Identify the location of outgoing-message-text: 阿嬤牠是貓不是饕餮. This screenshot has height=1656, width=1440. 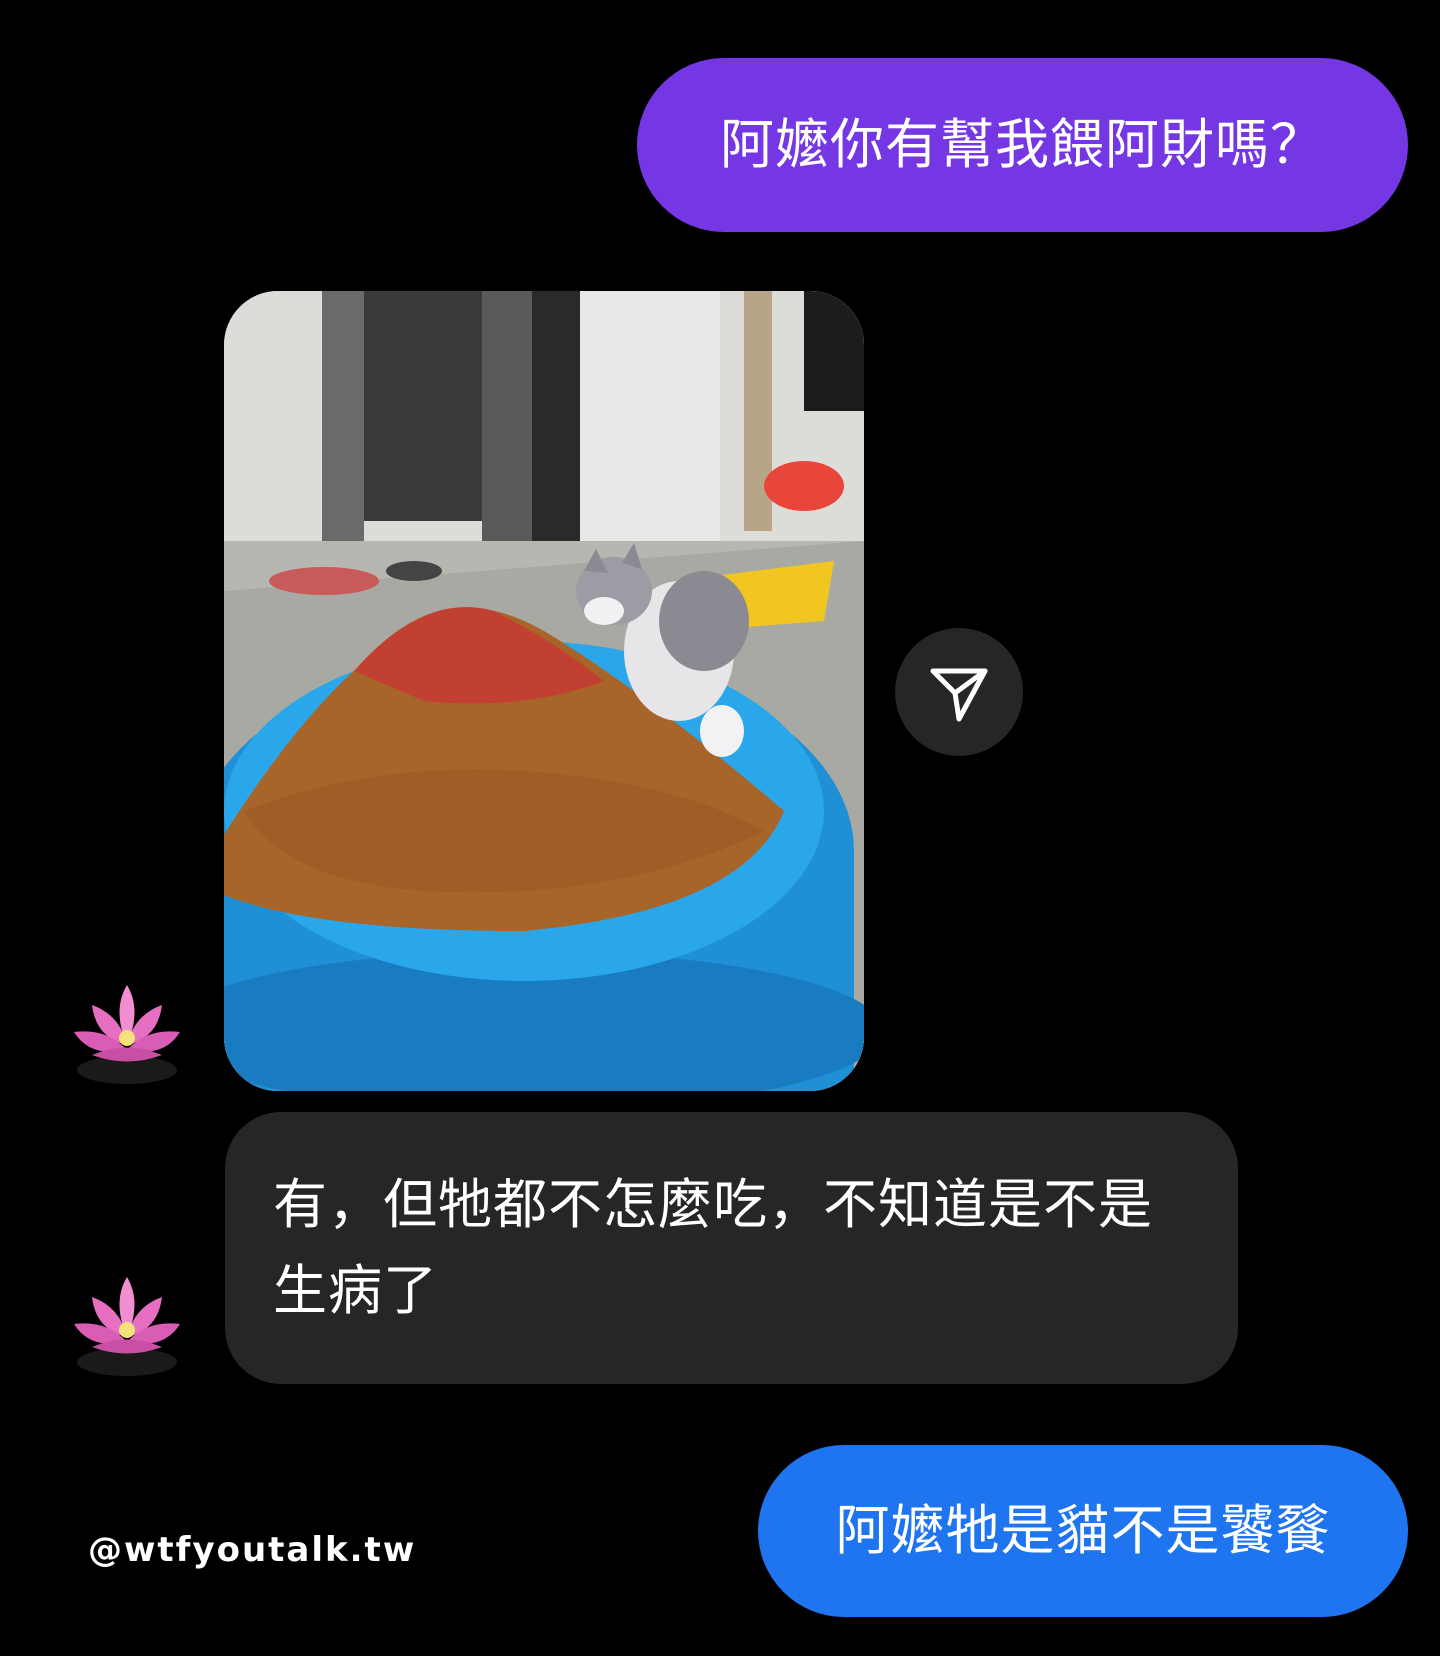
(1083, 1530).